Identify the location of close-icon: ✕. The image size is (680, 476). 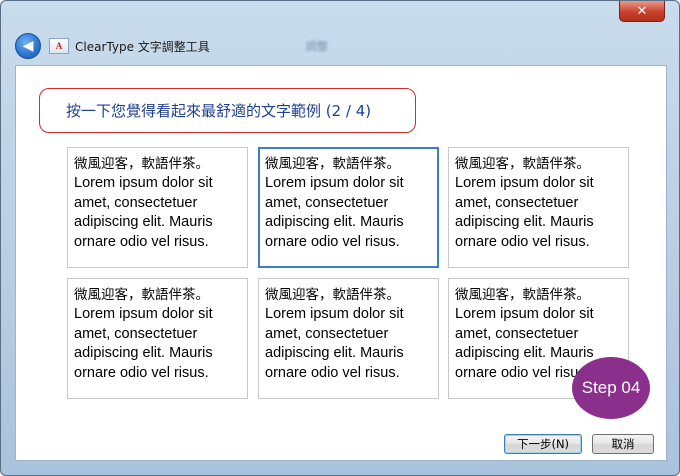
(642, 11).